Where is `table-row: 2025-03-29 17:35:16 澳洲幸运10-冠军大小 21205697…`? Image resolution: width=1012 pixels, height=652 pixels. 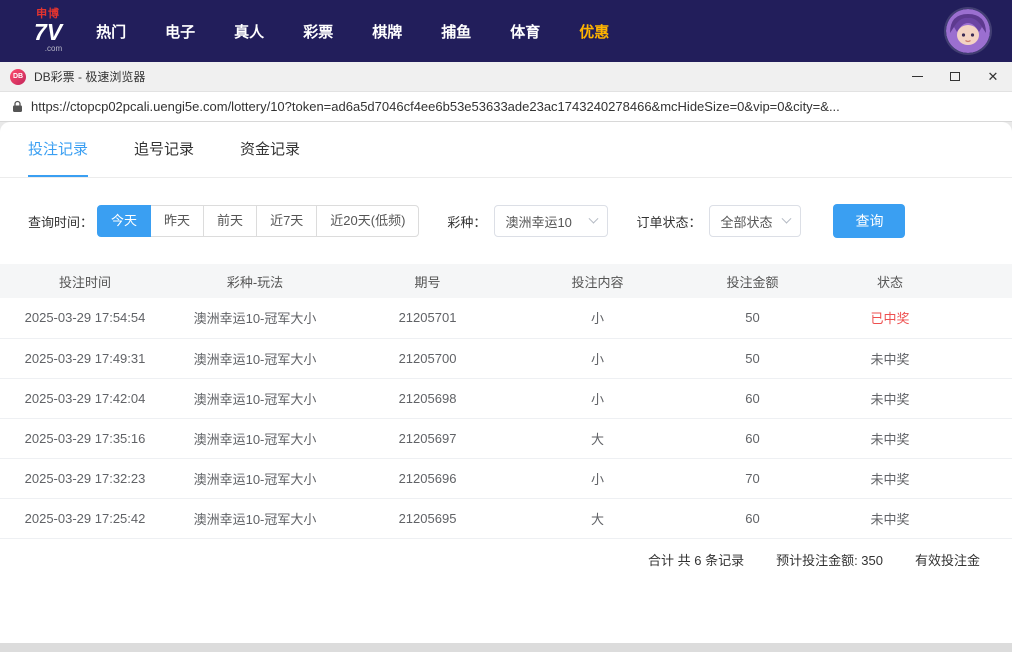 table-row: 2025-03-29 17:35:16 澳洲幸运10-冠军大小 21205697… is located at coordinates (506, 438).